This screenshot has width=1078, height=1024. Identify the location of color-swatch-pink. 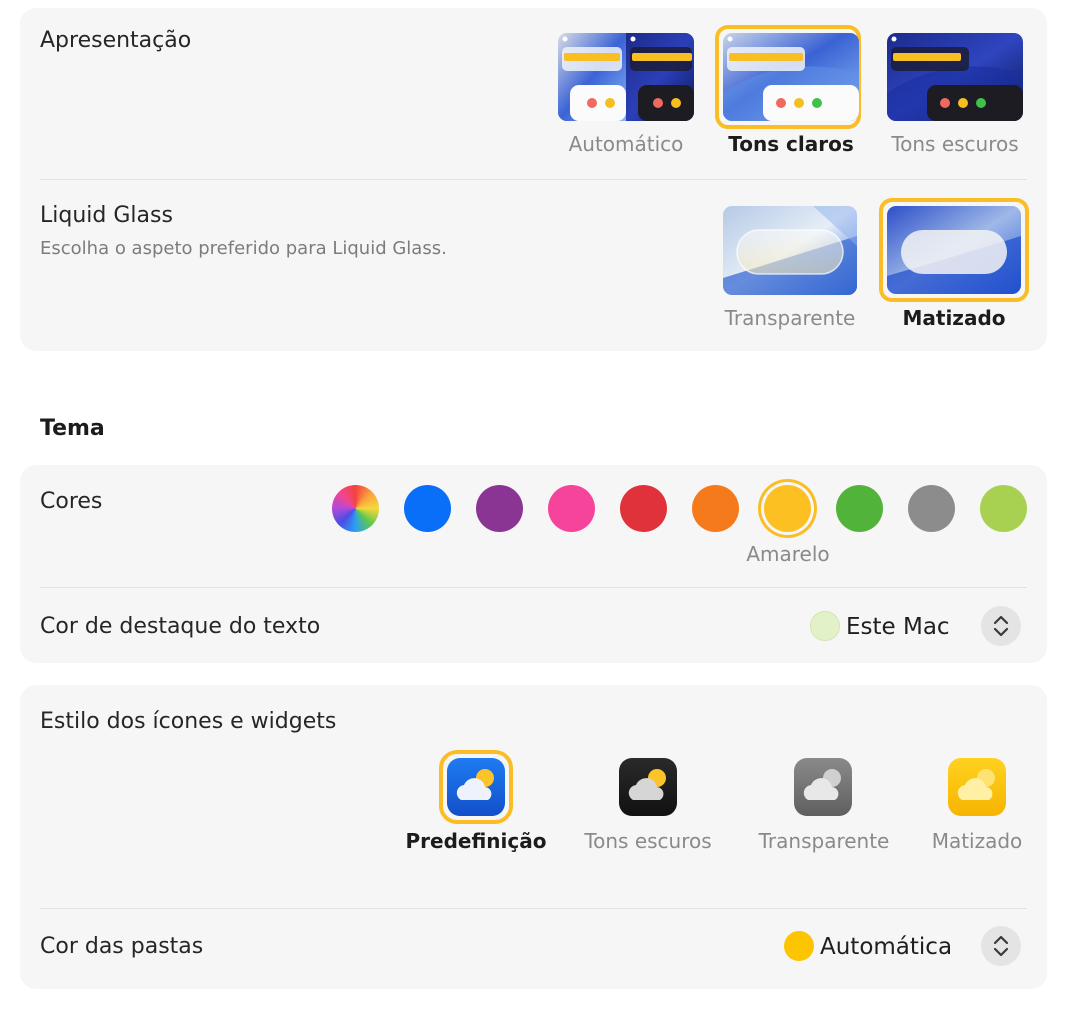
(571, 508).